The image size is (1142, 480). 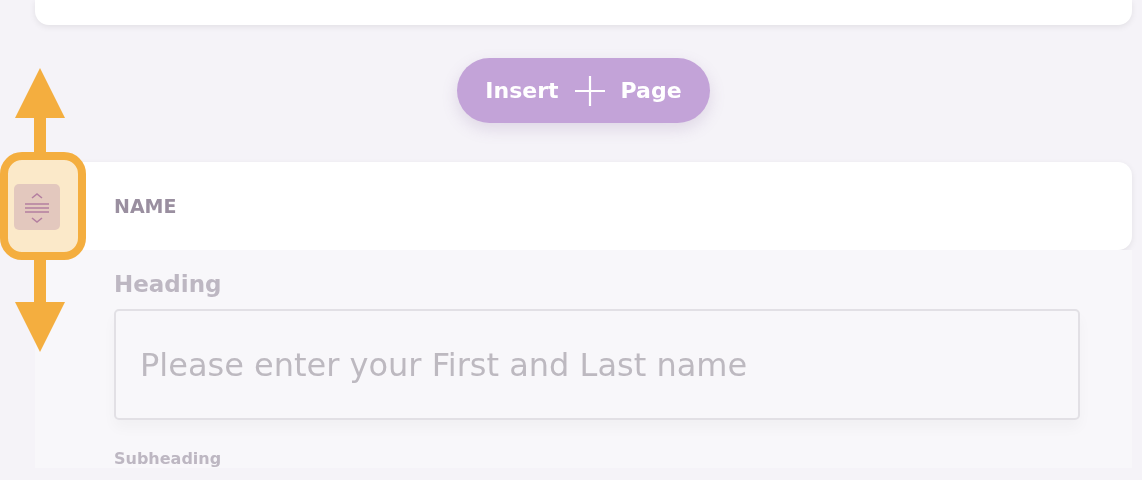 I want to click on insert-page-button: Insert Page, so click(x=583, y=90).